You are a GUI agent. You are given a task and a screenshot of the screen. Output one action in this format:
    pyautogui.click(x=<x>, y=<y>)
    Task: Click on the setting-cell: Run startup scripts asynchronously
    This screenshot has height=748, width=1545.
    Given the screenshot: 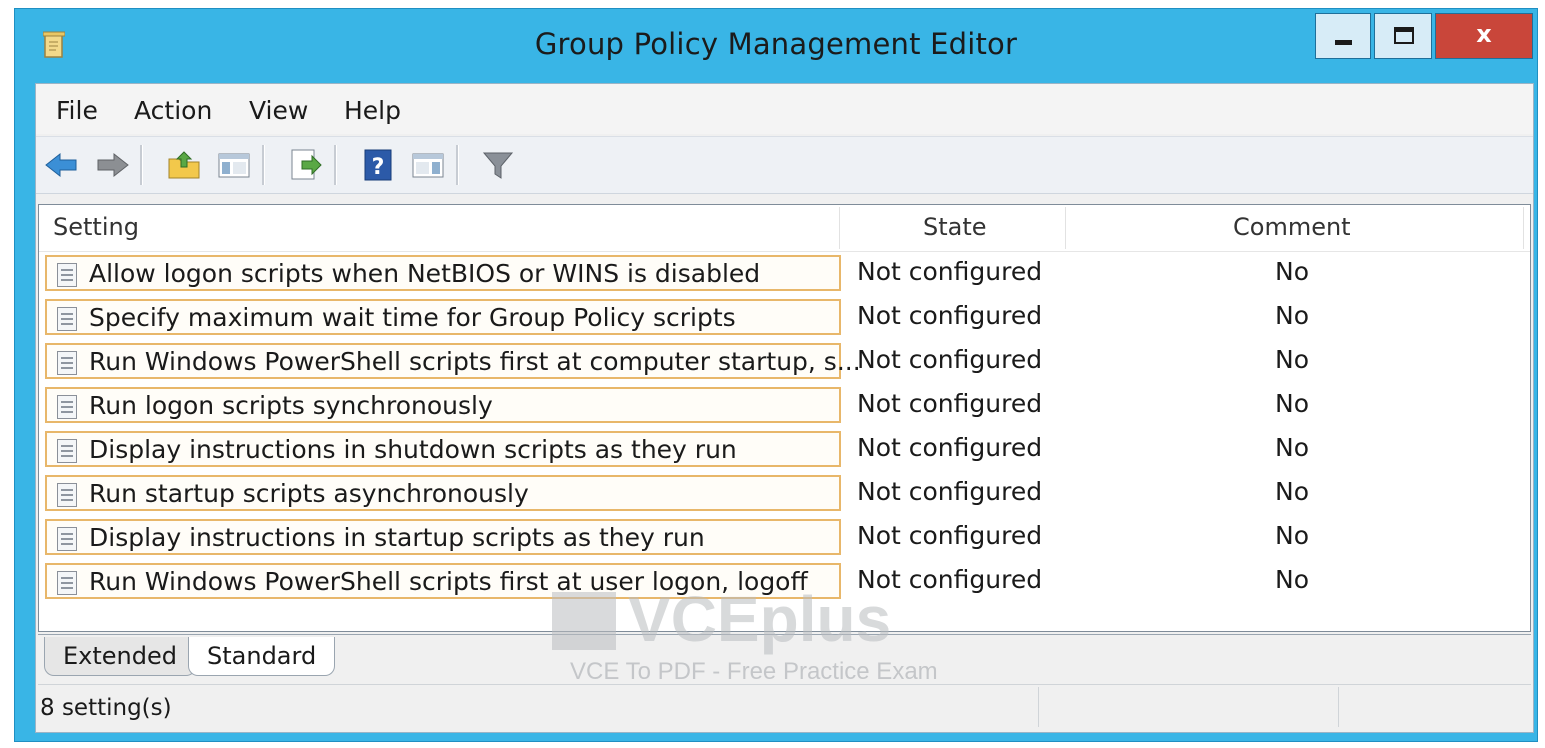 What is the action you would take?
    pyautogui.click(x=443, y=493)
    